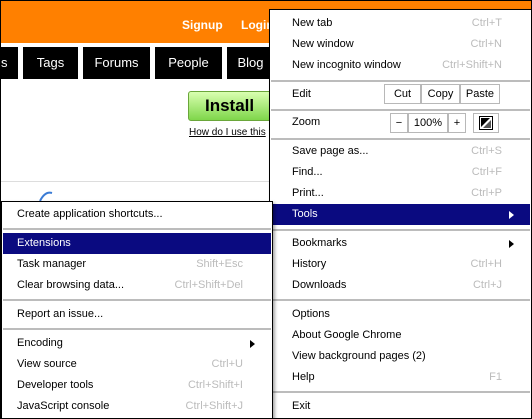 This screenshot has height=419, width=532. Describe the element at coordinates (137, 406) in the screenshot. I see `menu-item-javascript-console: JavaScript console Ctrl+Shift+J` at that location.